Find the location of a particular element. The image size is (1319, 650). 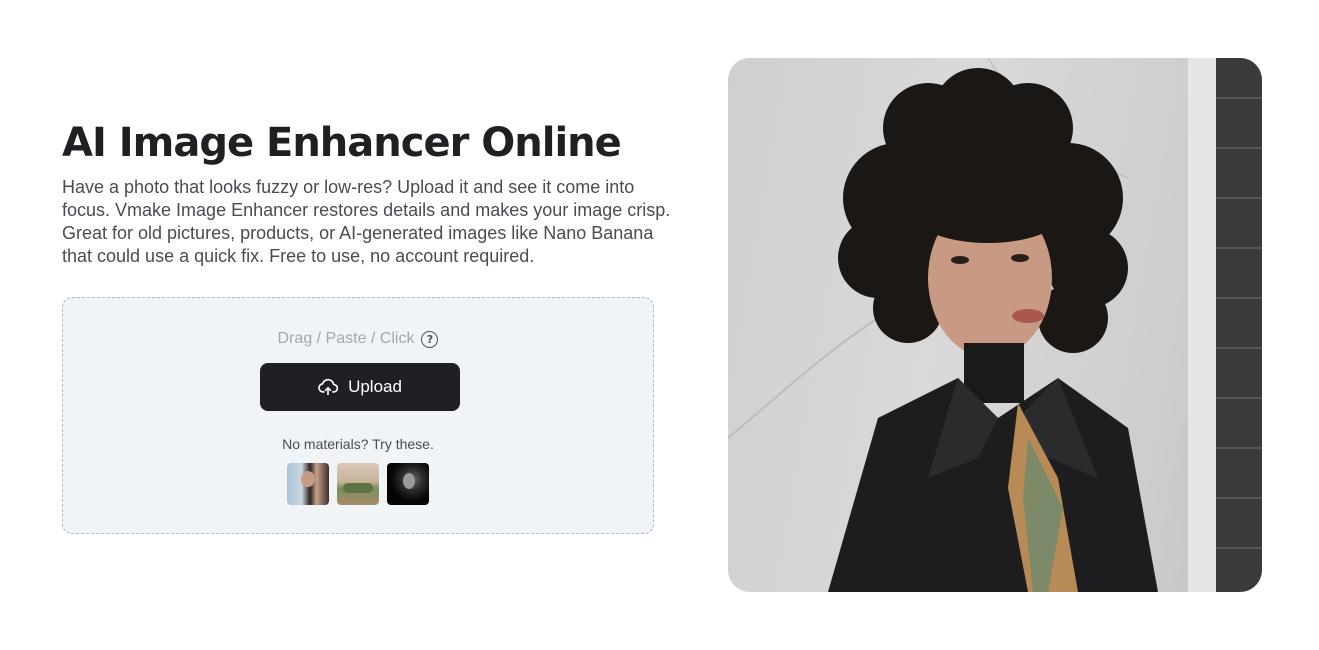

sample-thumbnail-bw-portrait is located at coordinates (408, 484).